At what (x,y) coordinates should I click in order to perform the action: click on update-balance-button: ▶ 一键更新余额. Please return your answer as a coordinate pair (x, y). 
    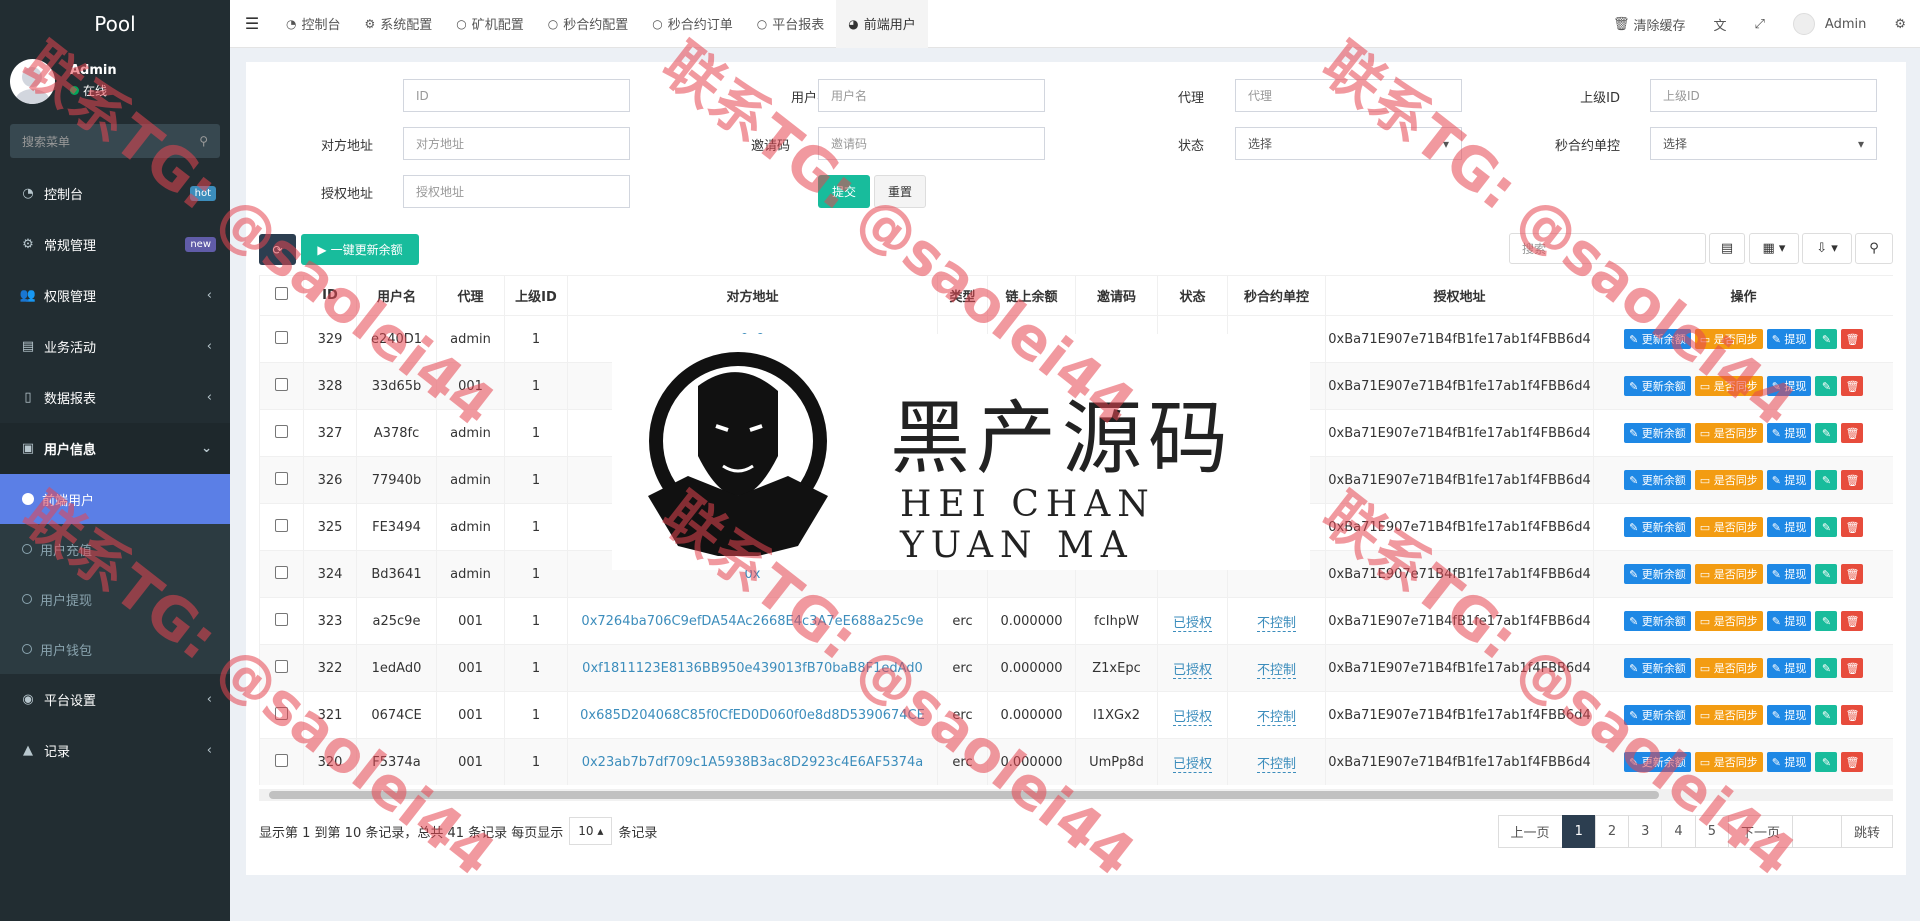
    Looking at the image, I should click on (360, 249).